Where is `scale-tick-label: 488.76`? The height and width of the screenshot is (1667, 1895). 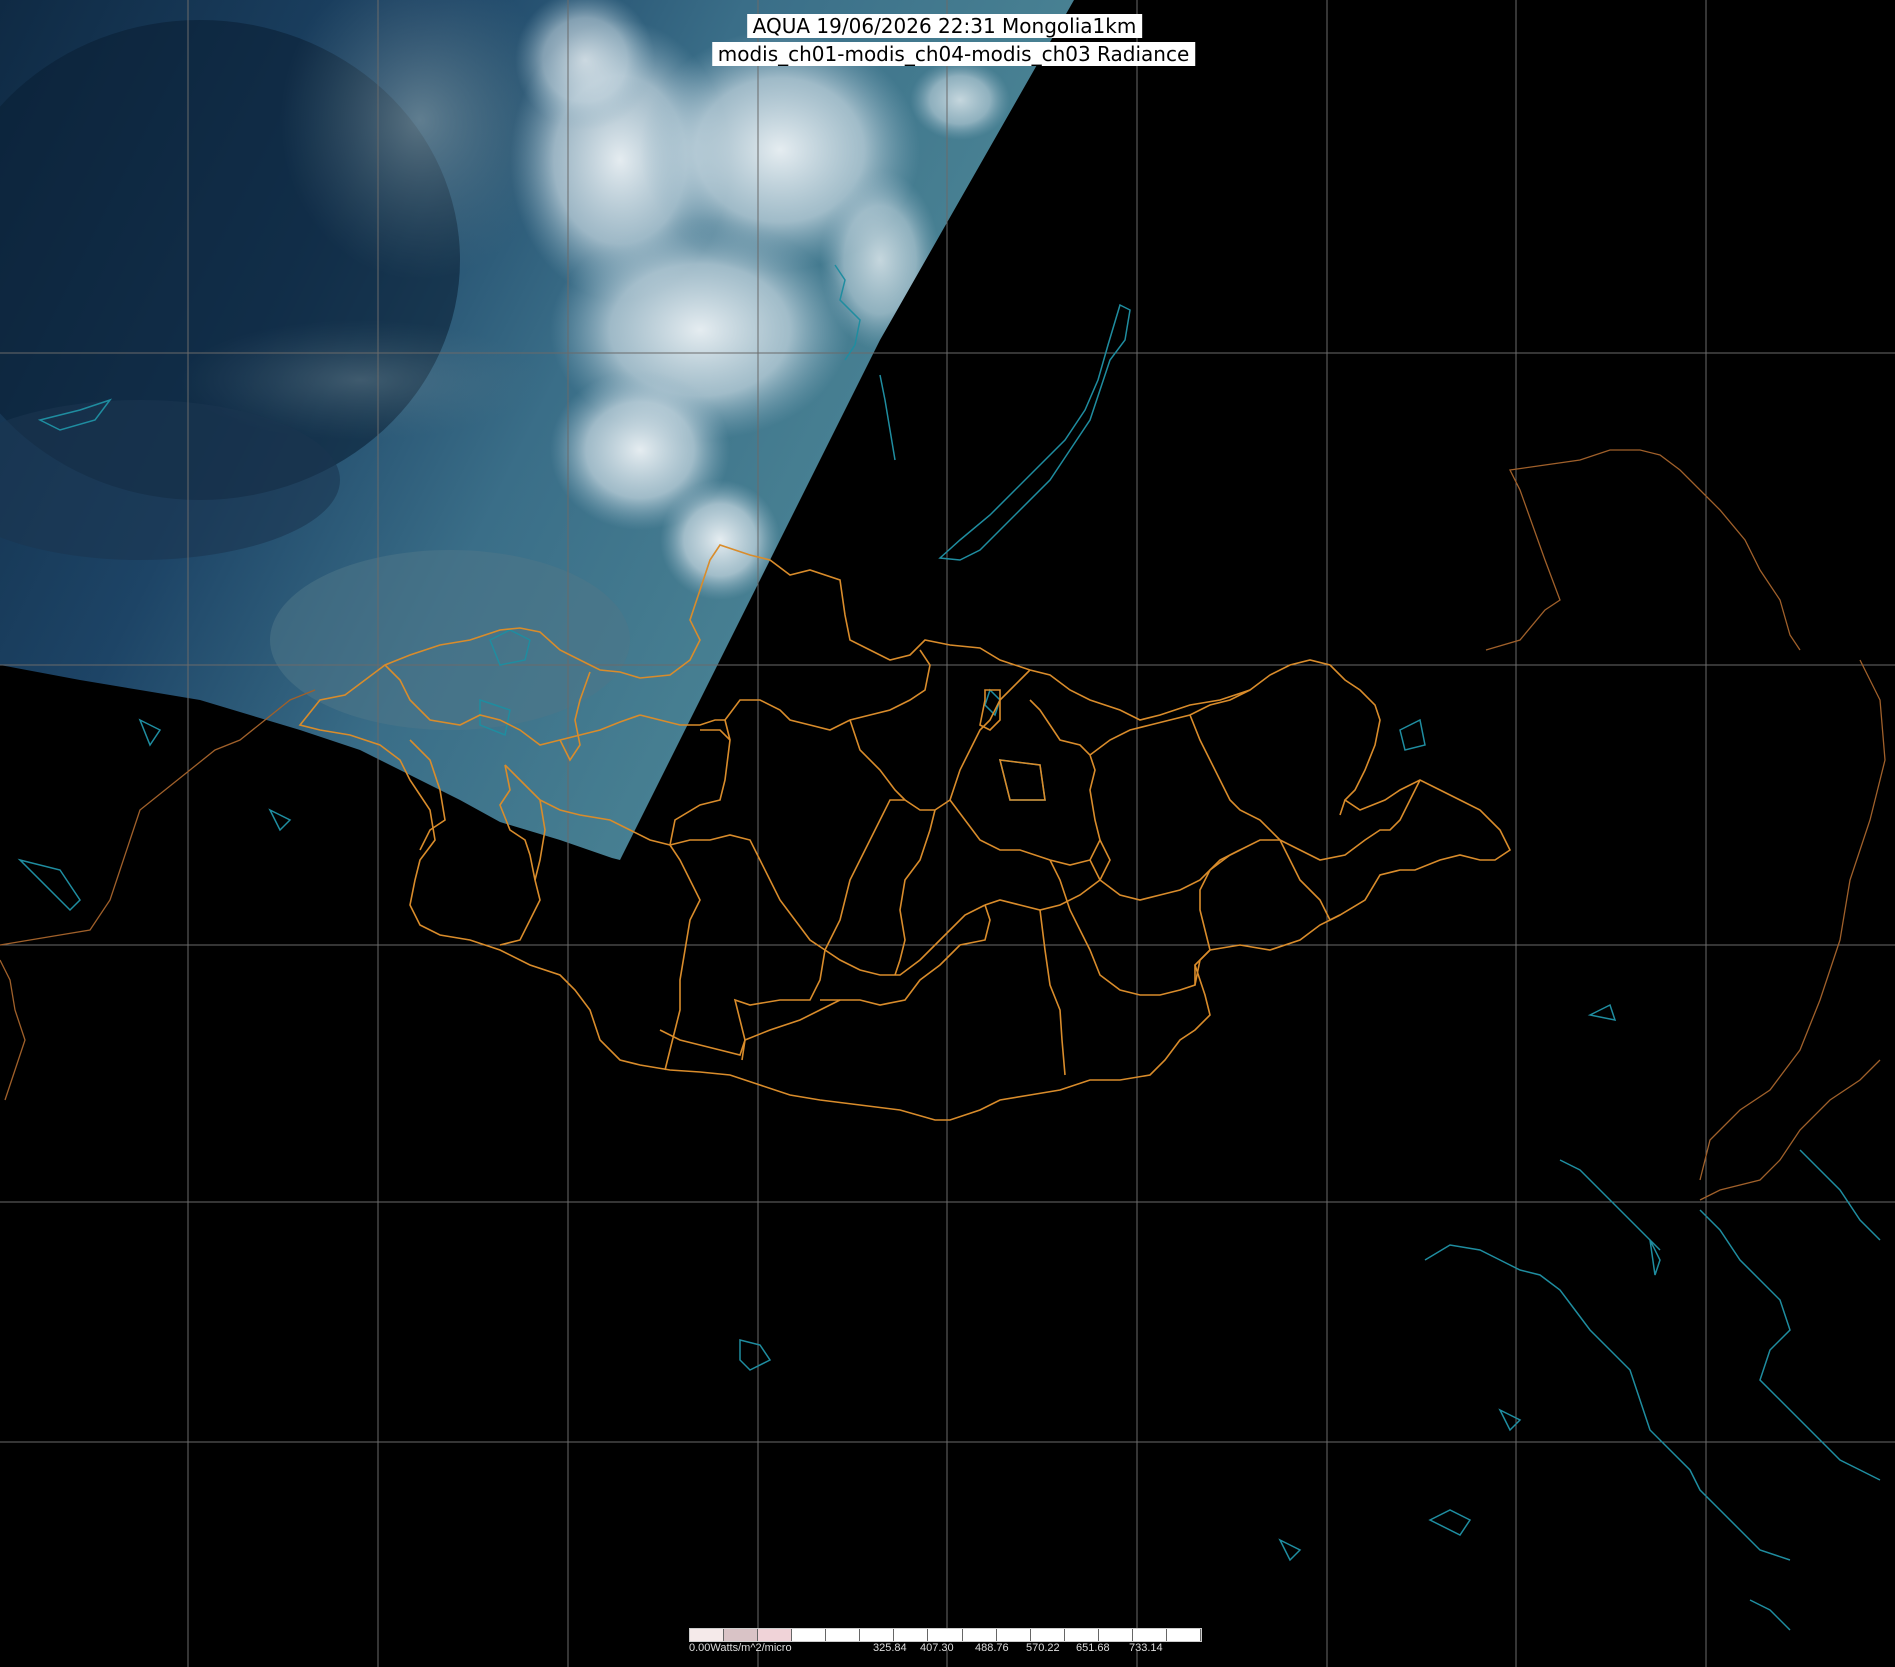
scale-tick-label: 488.76 is located at coordinates (992, 1648).